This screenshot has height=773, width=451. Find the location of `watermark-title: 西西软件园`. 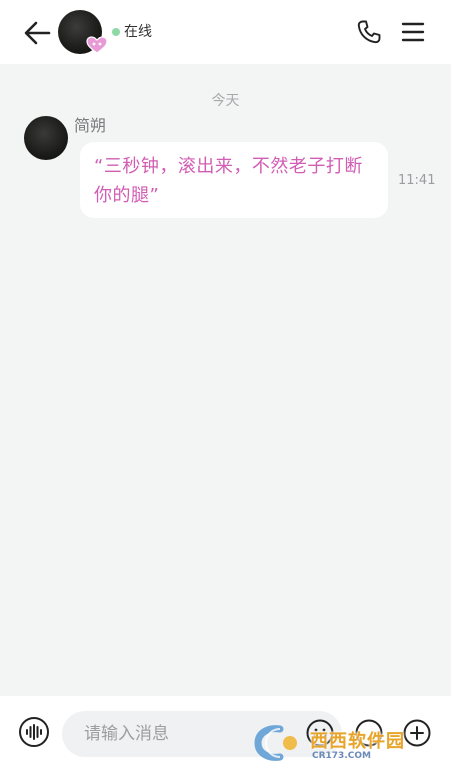

watermark-title: 西西软件园 is located at coordinates (357, 741).